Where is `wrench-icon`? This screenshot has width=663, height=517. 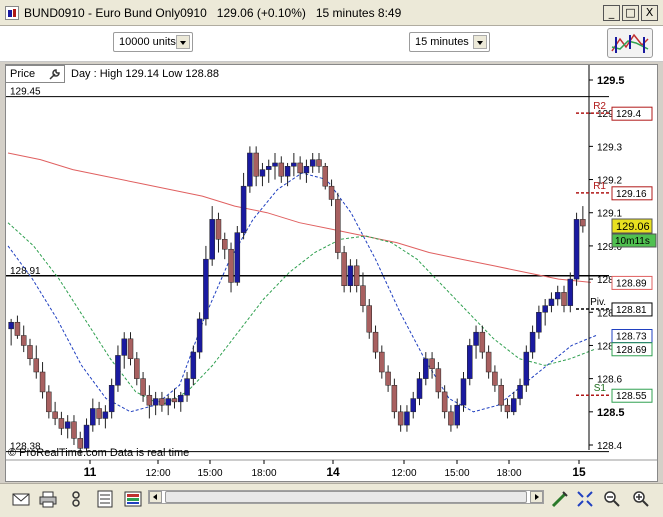
wrench-icon is located at coordinates (54, 74).